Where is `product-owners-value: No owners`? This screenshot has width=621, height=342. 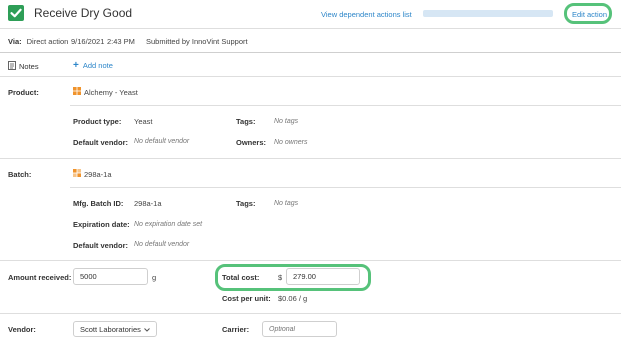
product-owners-value: No owners is located at coordinates (291, 142).